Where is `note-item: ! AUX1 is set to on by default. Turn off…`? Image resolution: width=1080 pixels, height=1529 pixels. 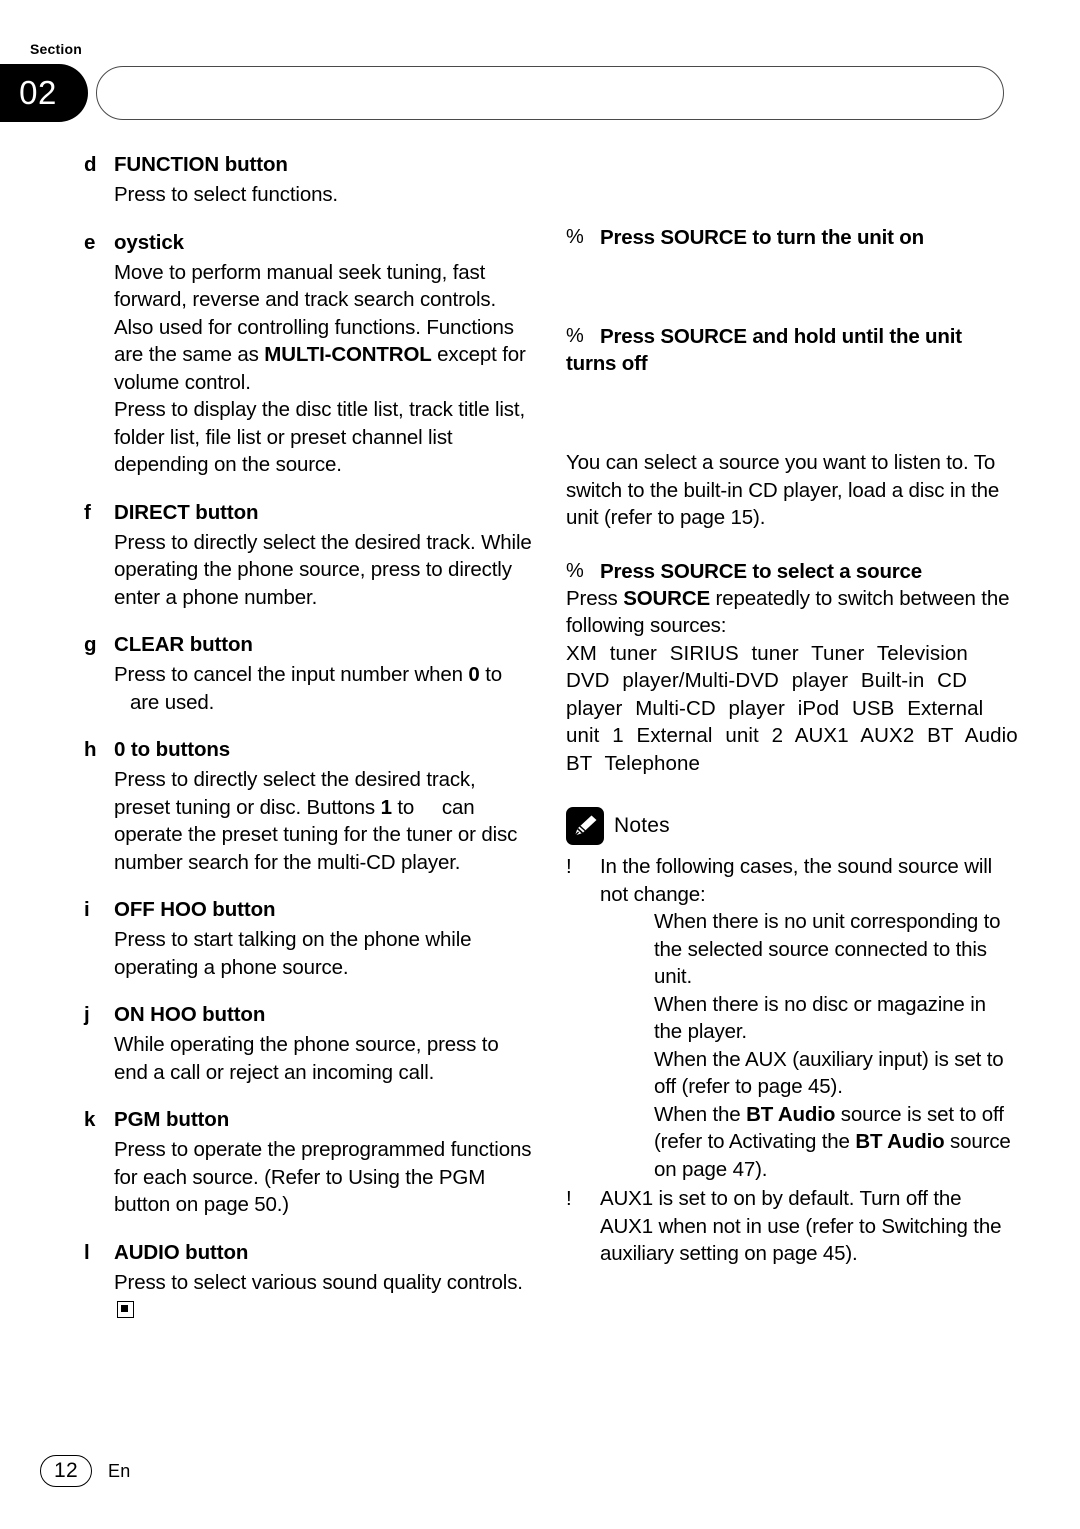
note-item: ! AUX1 is set to on by default. Turn off… is located at coordinates (792, 1226).